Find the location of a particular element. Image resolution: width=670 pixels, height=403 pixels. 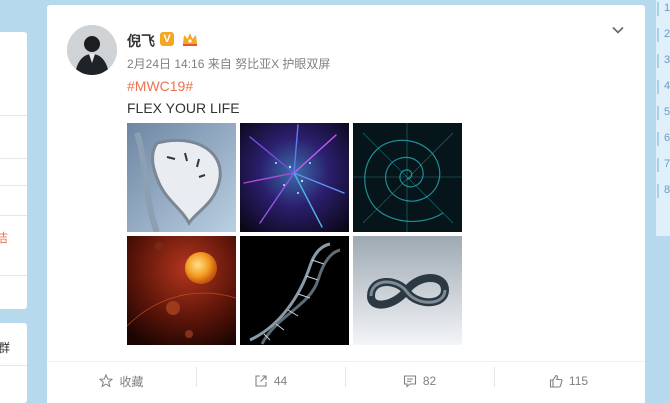

comment-count: 82 is located at coordinates (429, 381).